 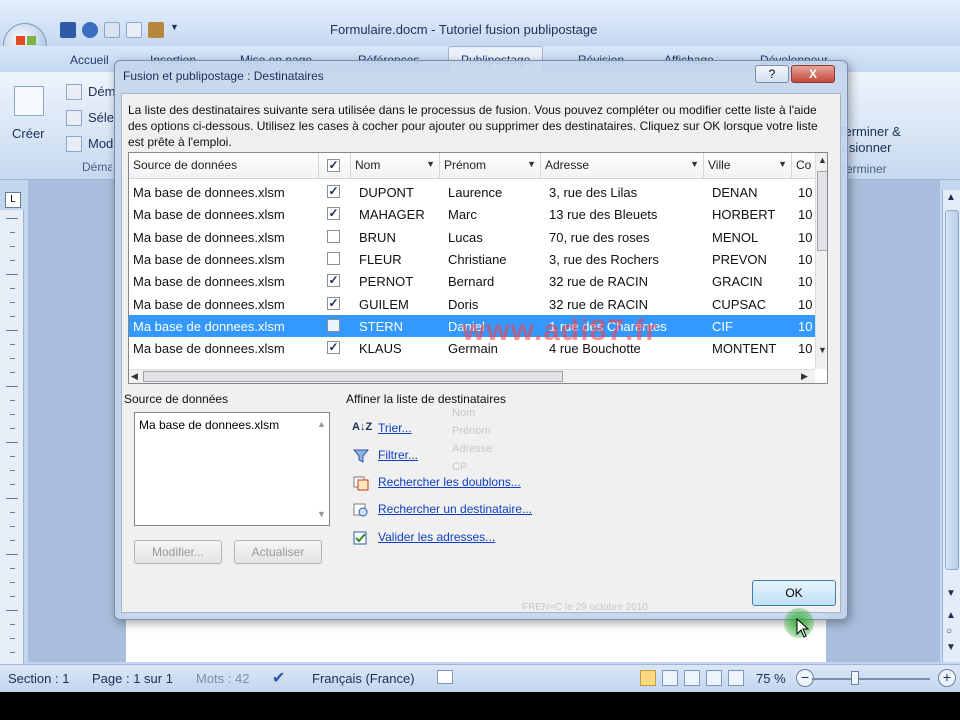 What do you see at coordinates (771, 678) in the screenshot?
I see `zoom-level: 75 %` at bounding box center [771, 678].